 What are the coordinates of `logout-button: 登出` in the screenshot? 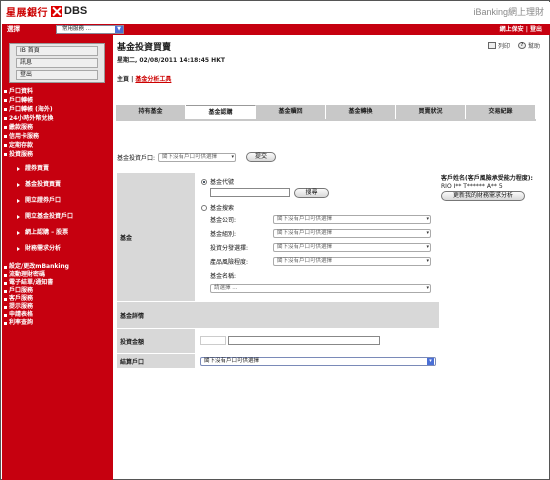 It's located at (57, 75).